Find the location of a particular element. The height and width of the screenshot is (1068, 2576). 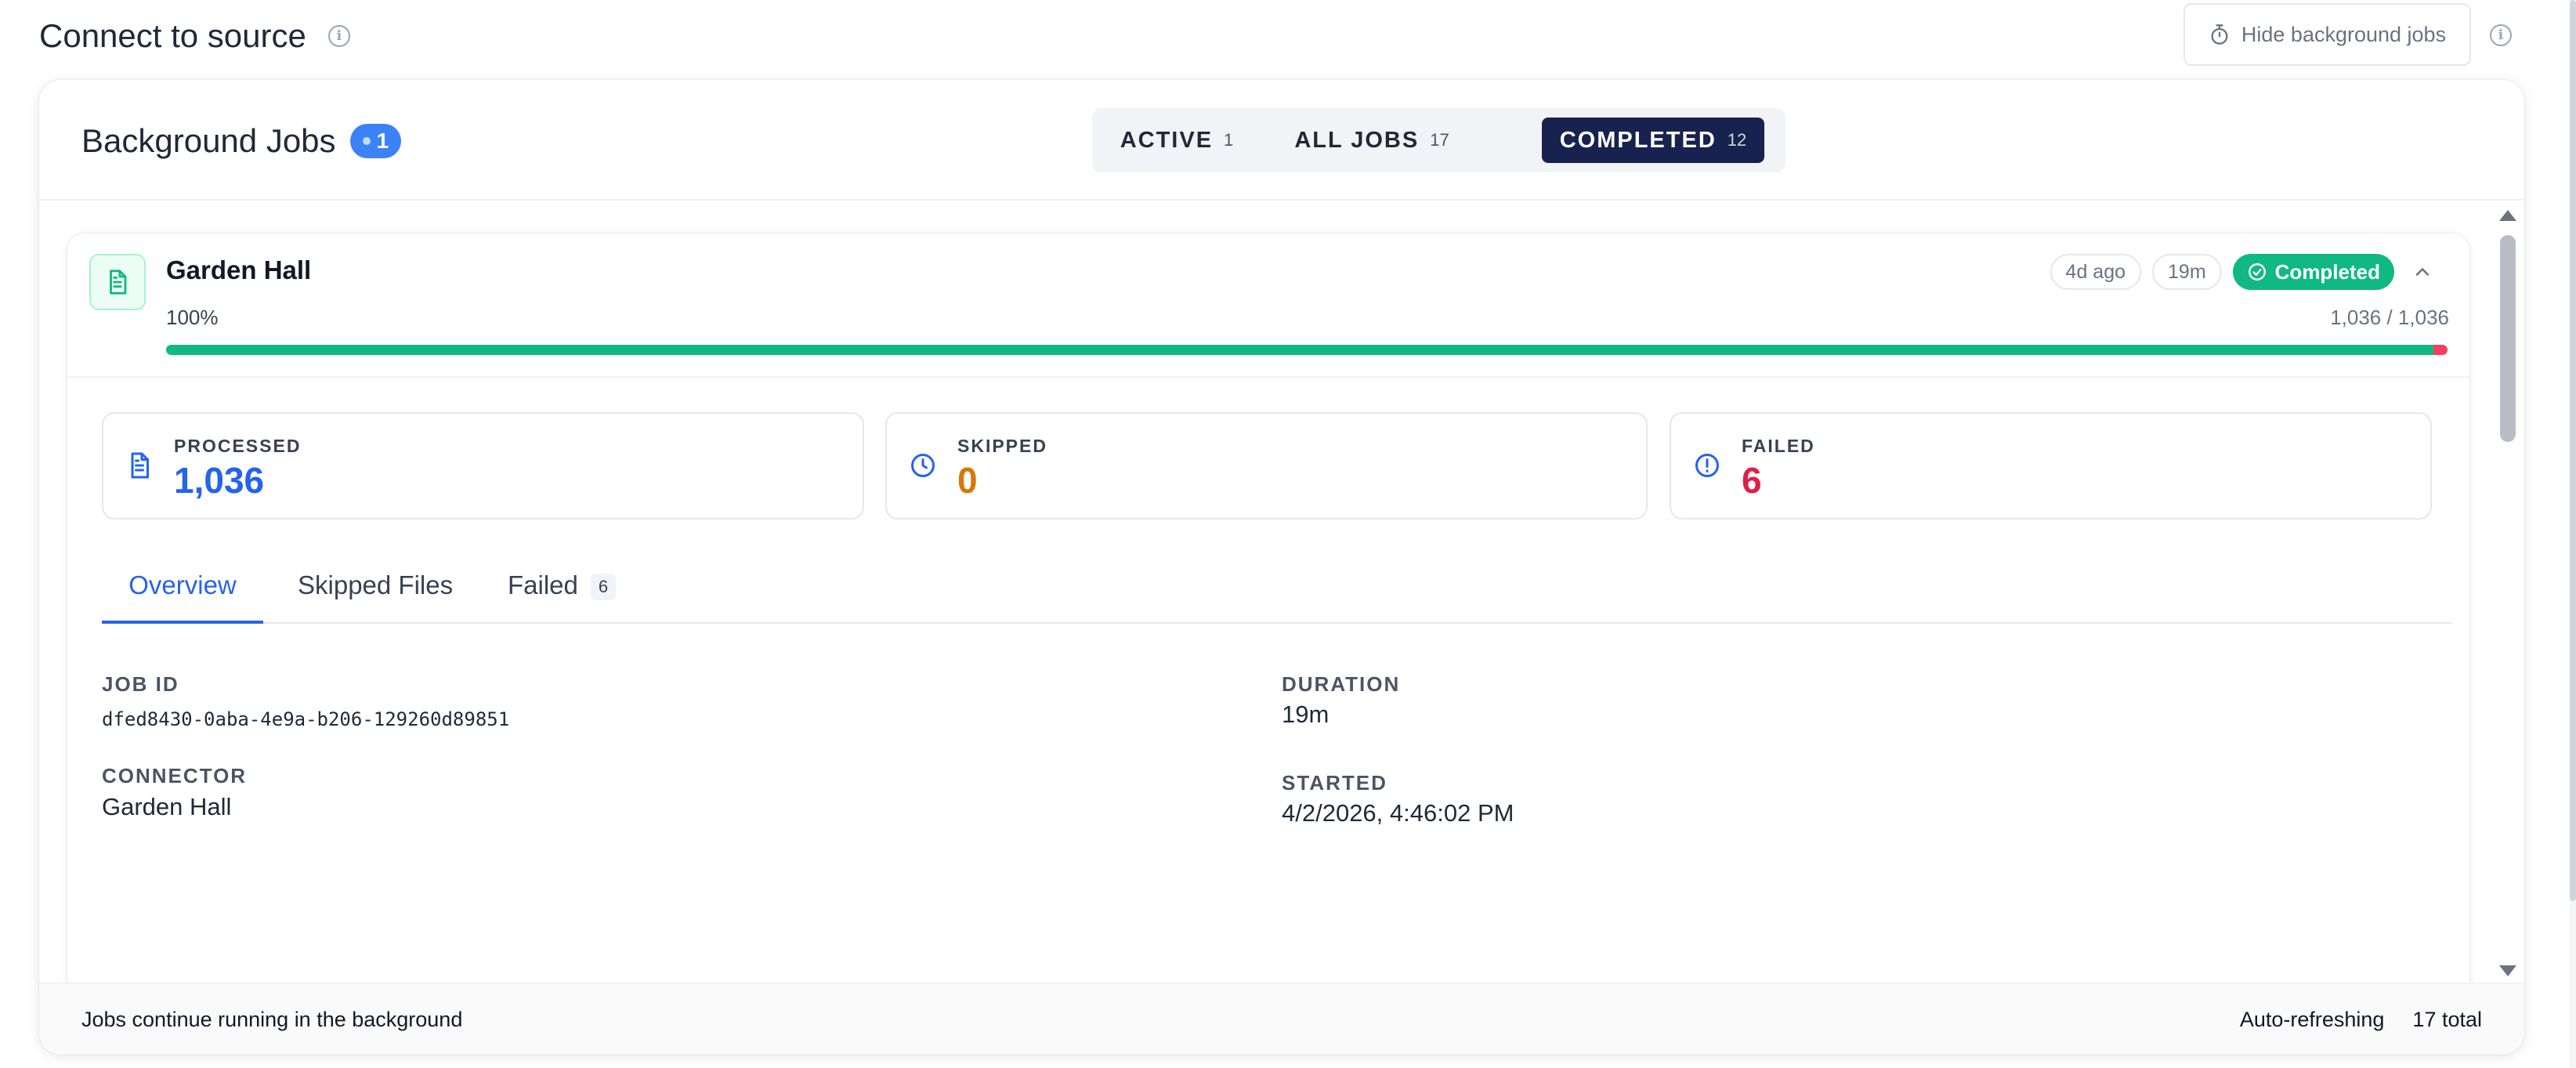

panel-title-group: Background Jobs 1 is located at coordinates (241, 141).